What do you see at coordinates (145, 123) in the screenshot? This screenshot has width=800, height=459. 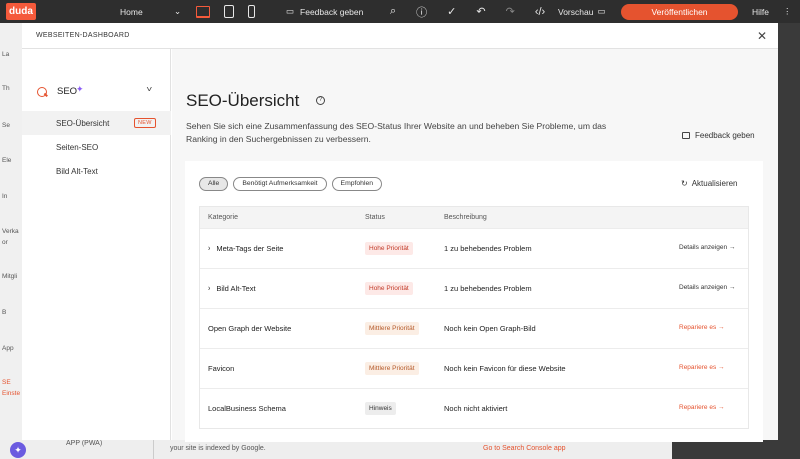 I see `new-badge: NEW` at bounding box center [145, 123].